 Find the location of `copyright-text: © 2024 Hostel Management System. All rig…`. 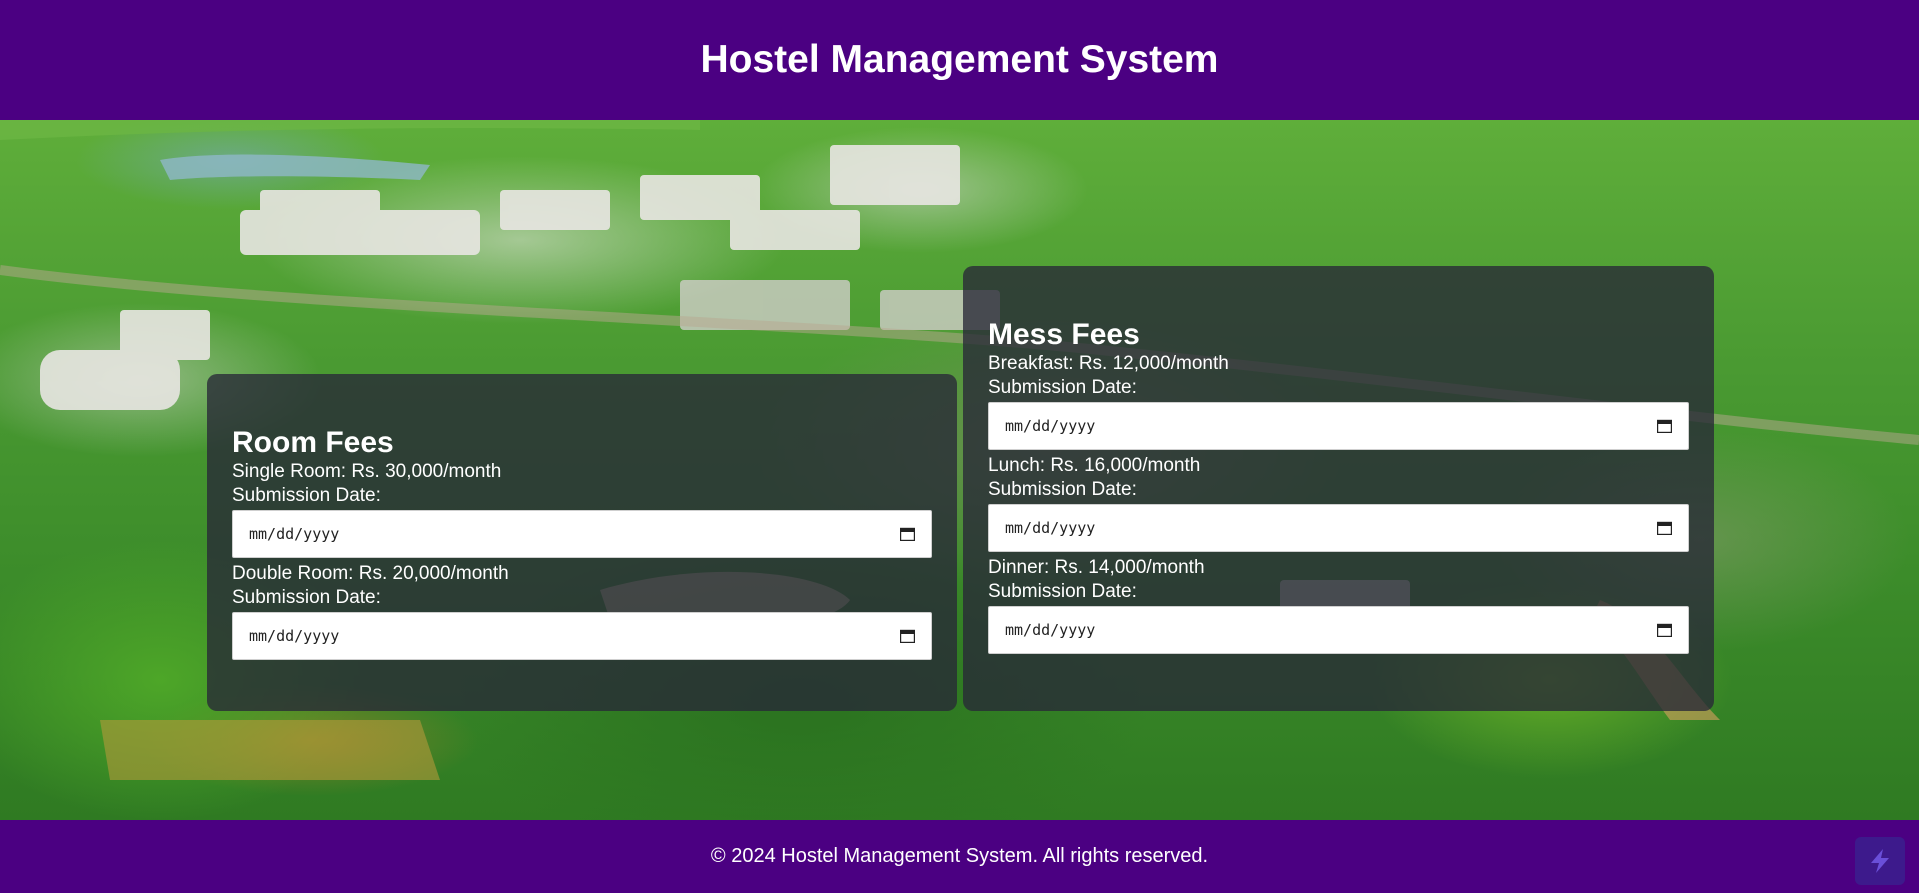

copyright-text: © 2024 Hostel Management System. All rig… is located at coordinates (959, 856).